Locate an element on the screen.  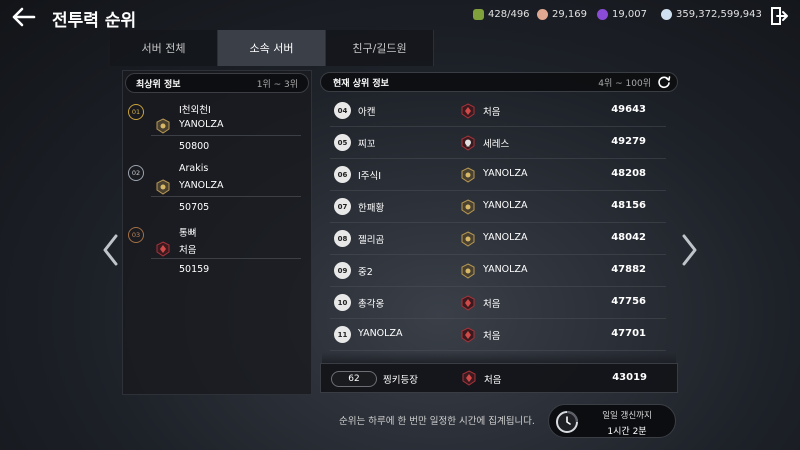
rank-number: 09 is located at coordinates (342, 270).